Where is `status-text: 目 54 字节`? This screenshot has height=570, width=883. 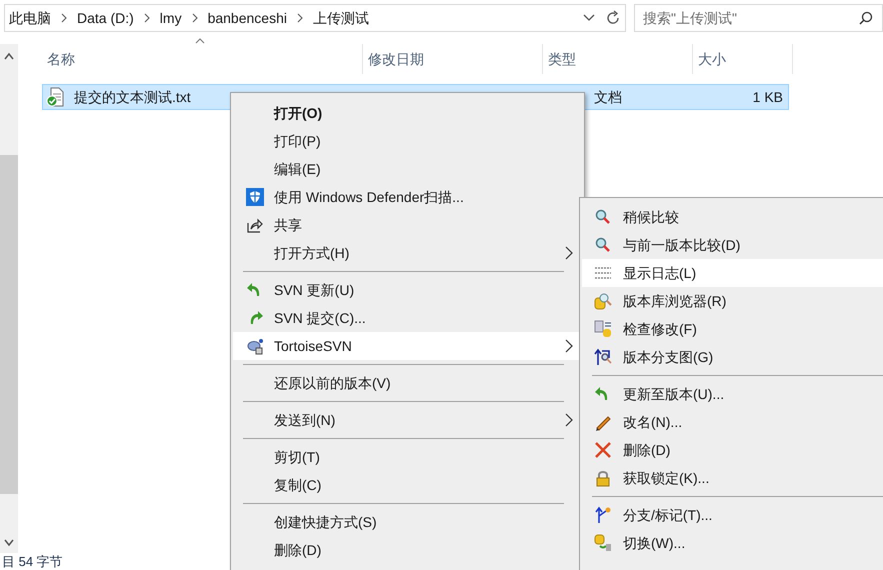
status-text: 目 54 字节 is located at coordinates (32, 561).